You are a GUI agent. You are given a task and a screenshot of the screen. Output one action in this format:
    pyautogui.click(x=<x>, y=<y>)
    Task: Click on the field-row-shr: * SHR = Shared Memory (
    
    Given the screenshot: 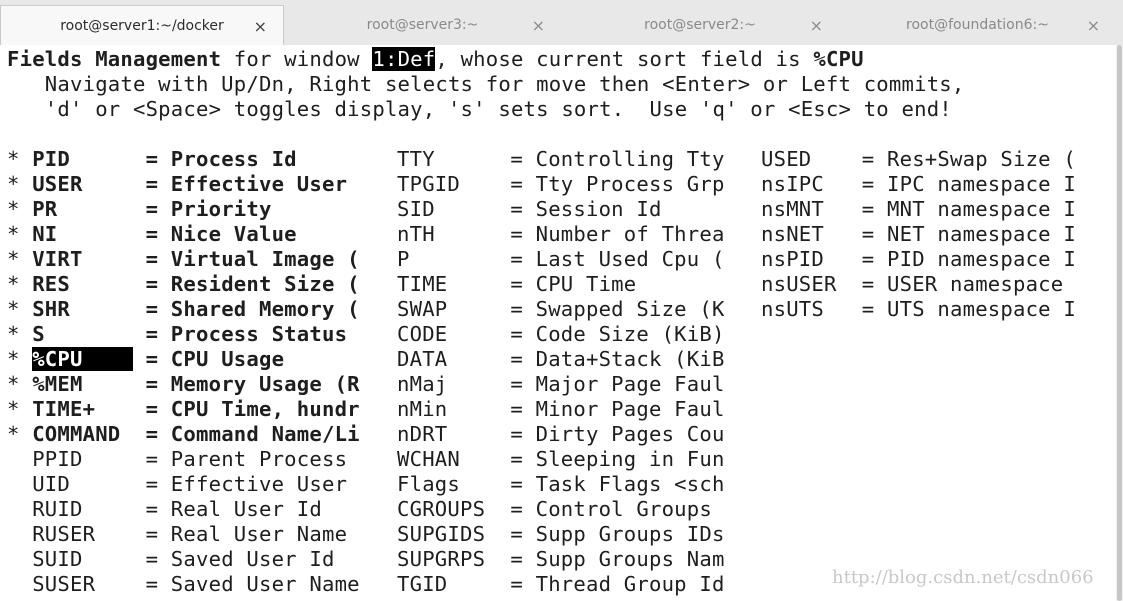 What is the action you would take?
    pyautogui.click(x=183, y=309)
    